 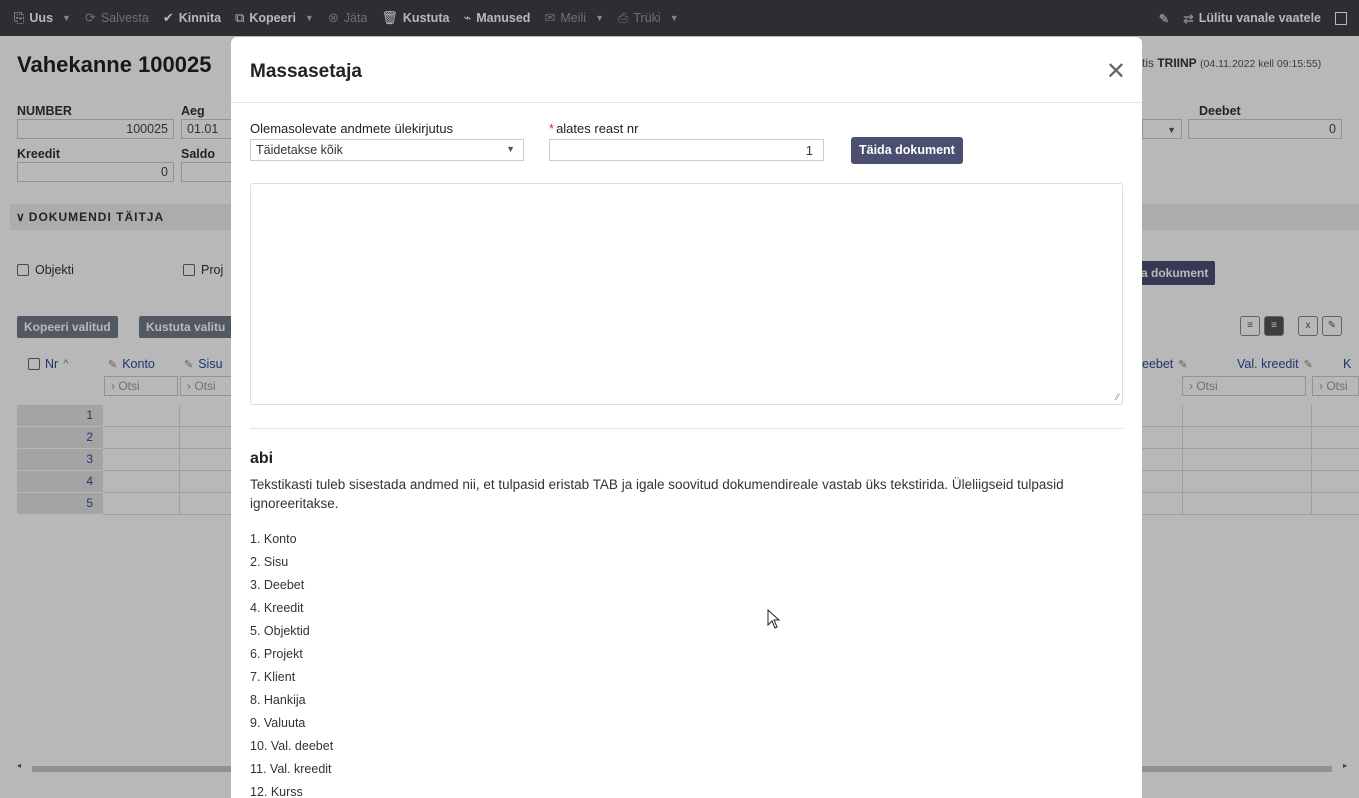 I want to click on list-item: 6. Projekt, so click(x=276, y=654).